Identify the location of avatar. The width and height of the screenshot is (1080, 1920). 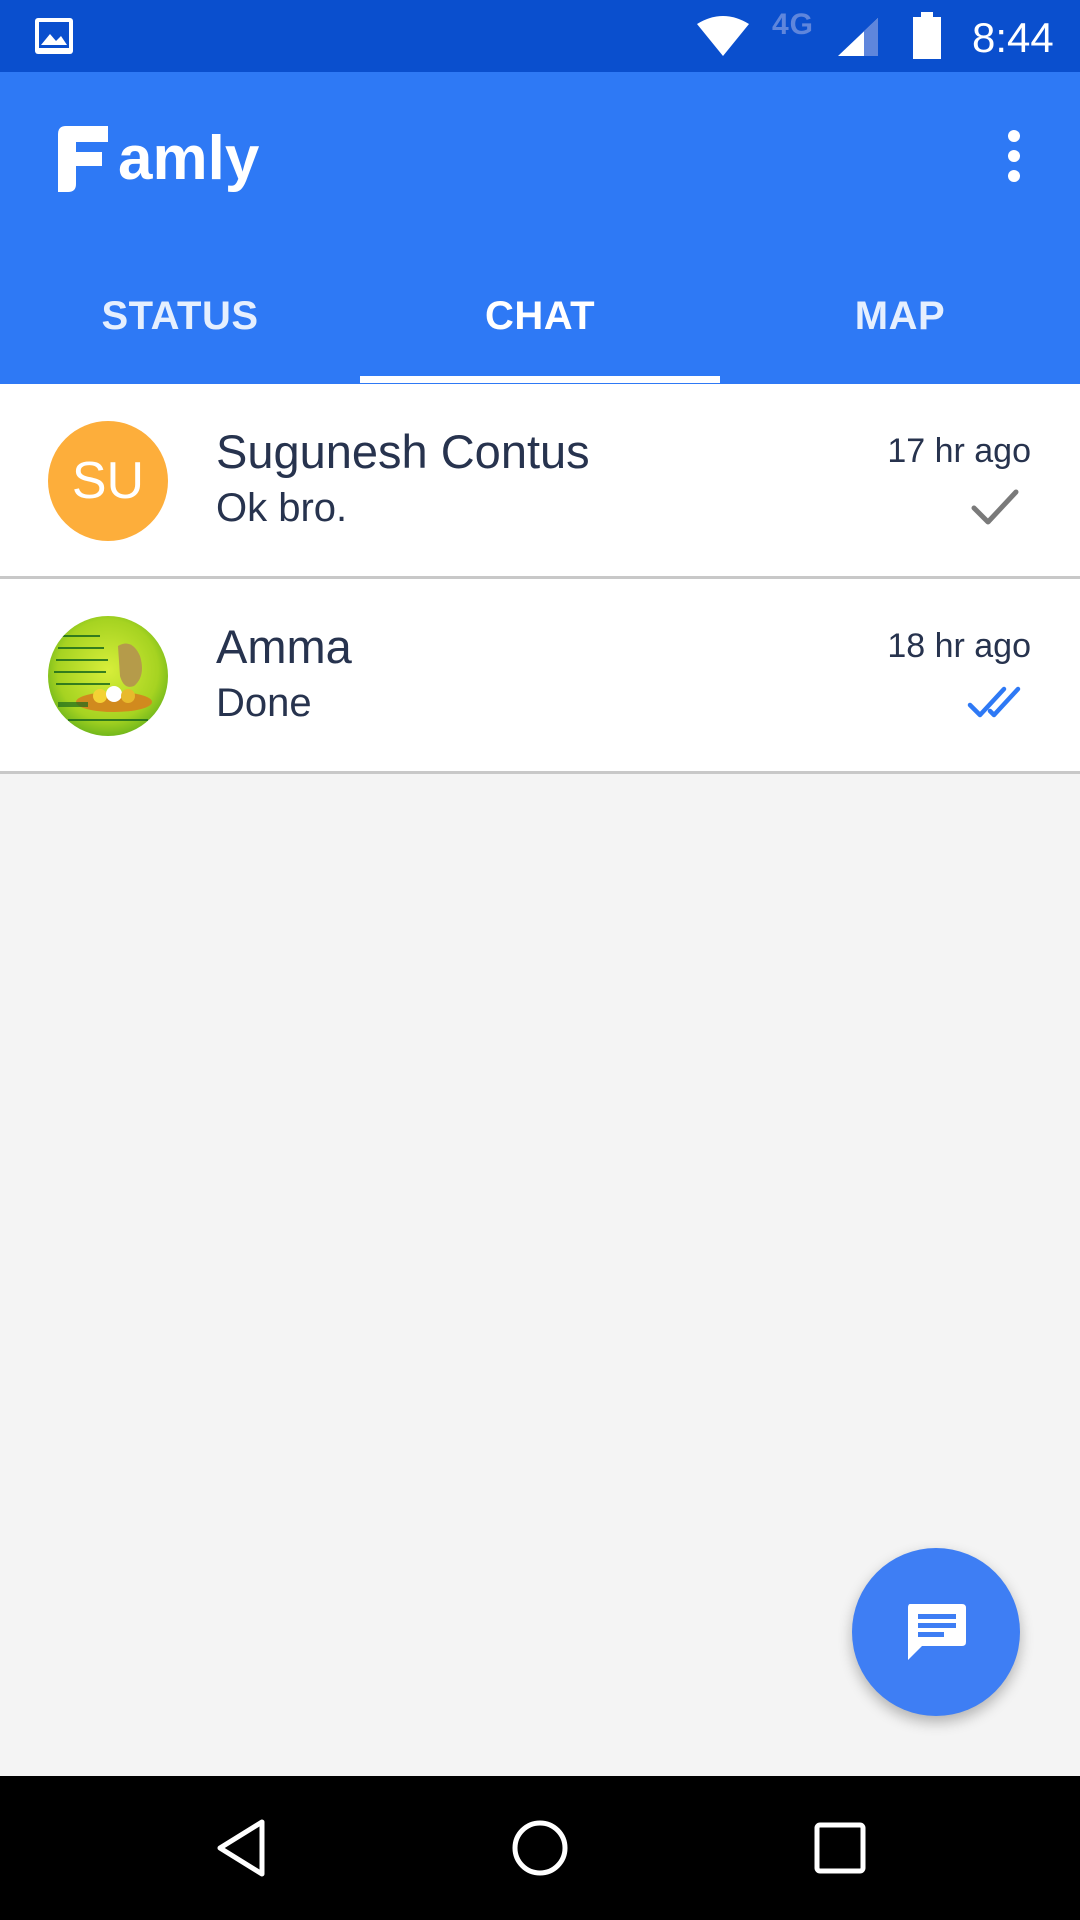
(108, 676).